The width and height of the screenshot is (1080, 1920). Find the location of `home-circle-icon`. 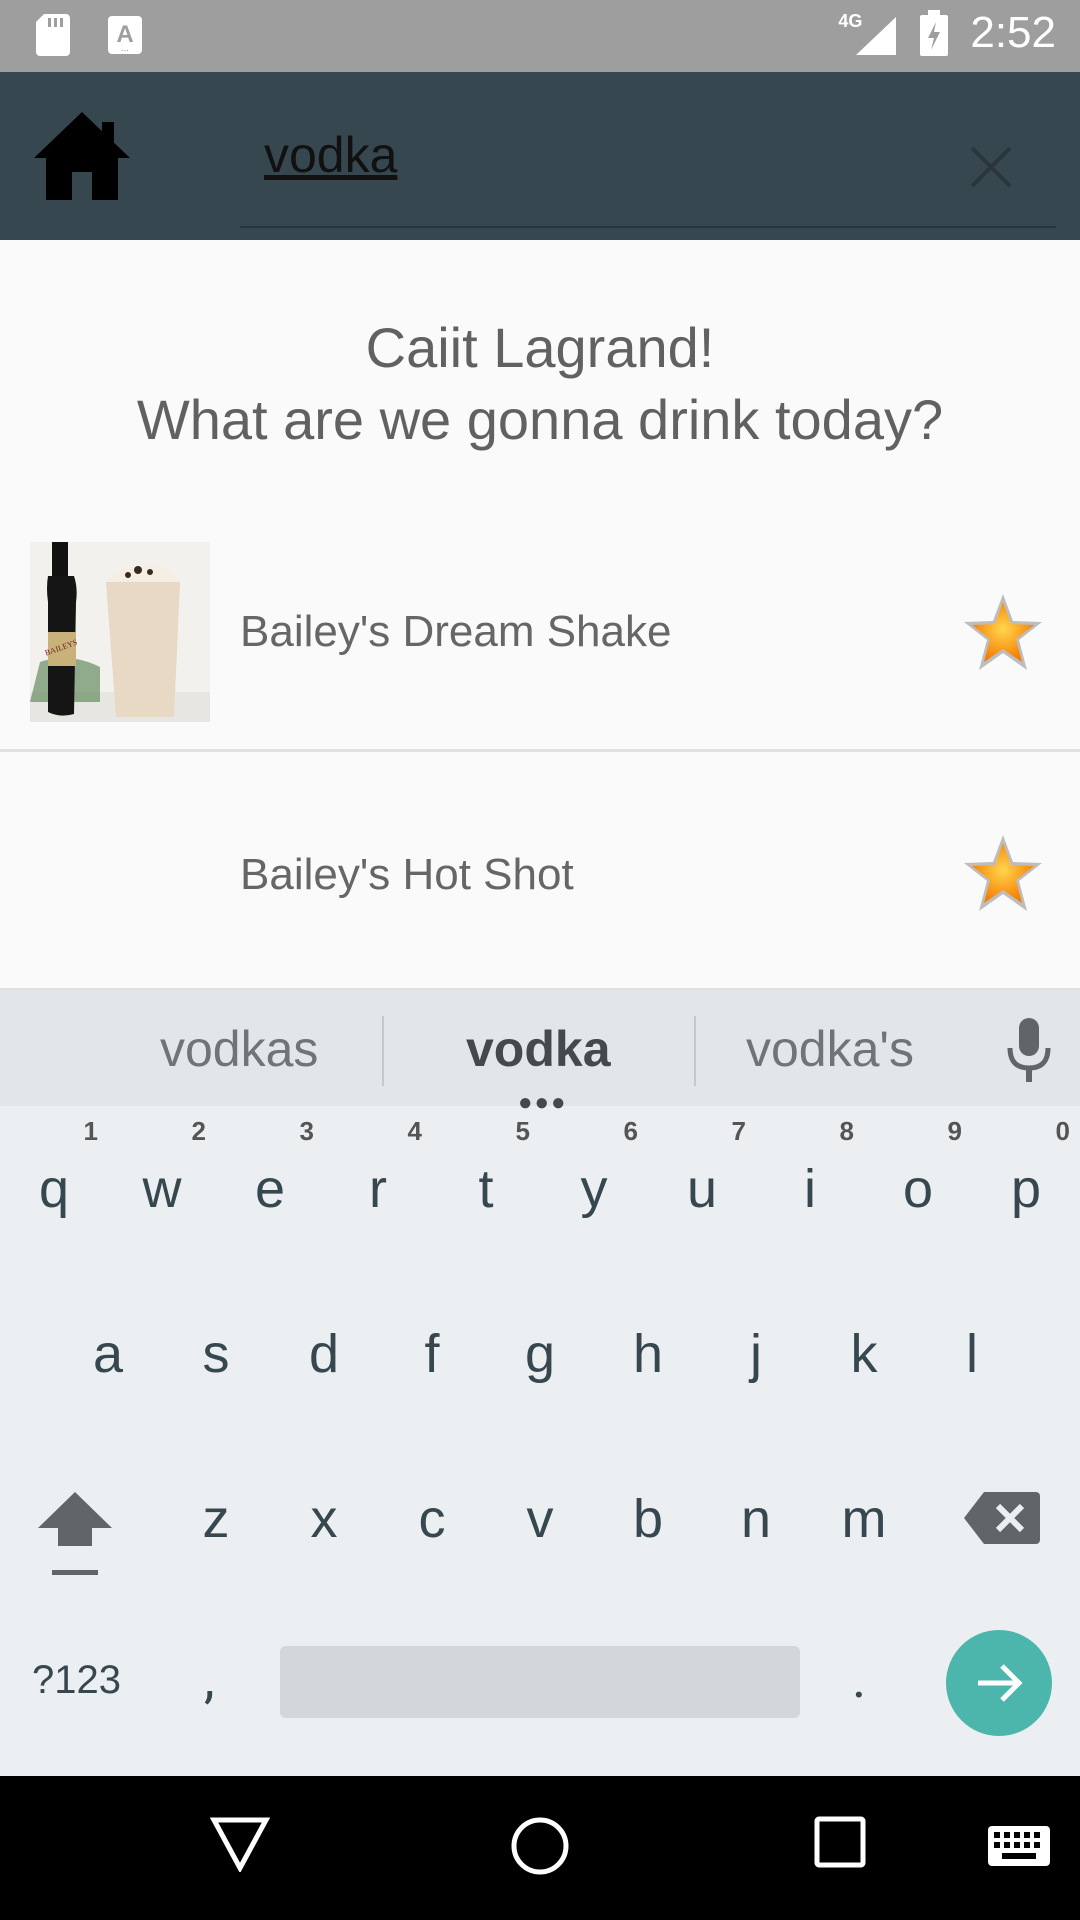

home-circle-icon is located at coordinates (540, 1846).